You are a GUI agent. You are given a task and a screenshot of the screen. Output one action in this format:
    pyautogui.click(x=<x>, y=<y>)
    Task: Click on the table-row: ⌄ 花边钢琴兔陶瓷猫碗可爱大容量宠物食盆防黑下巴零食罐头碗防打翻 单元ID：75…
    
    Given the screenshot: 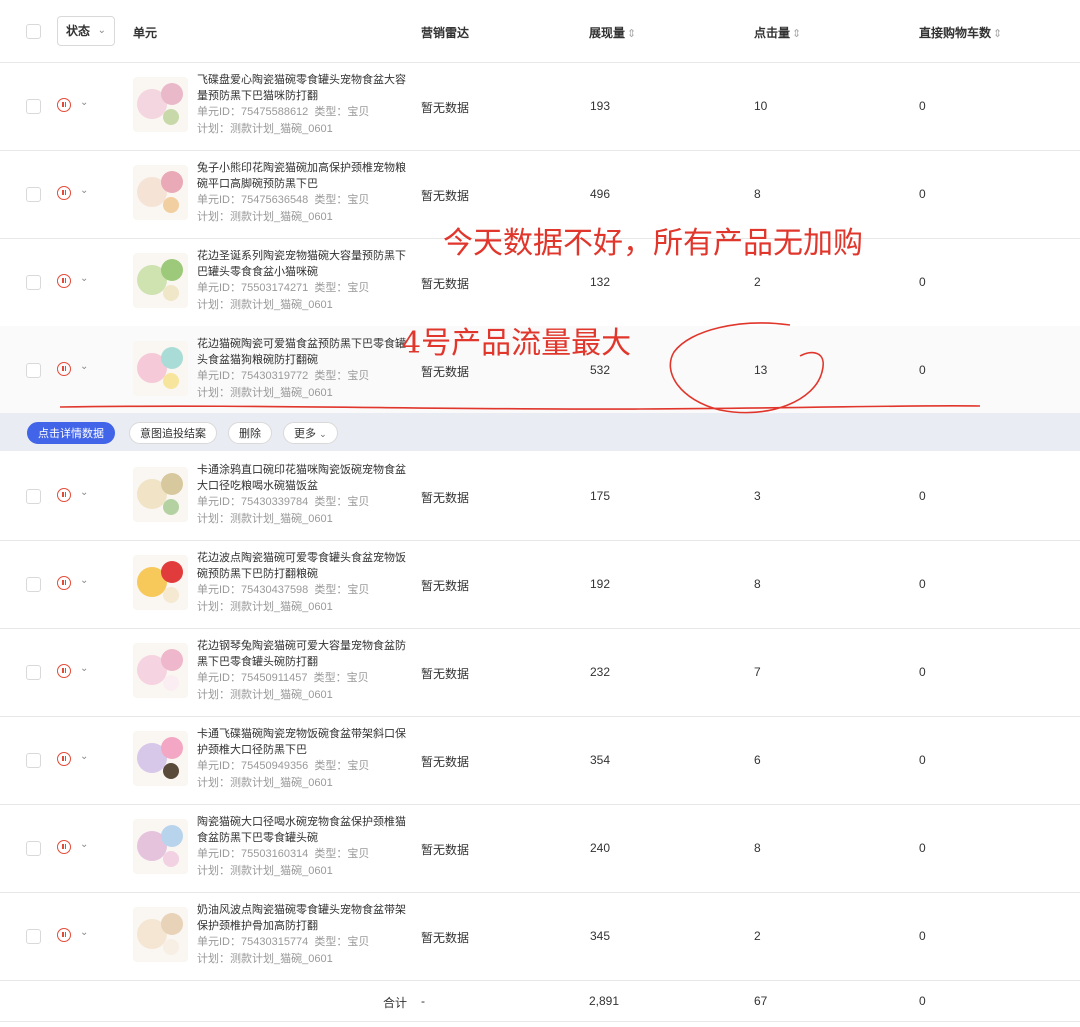 What is the action you would take?
    pyautogui.click(x=540, y=672)
    